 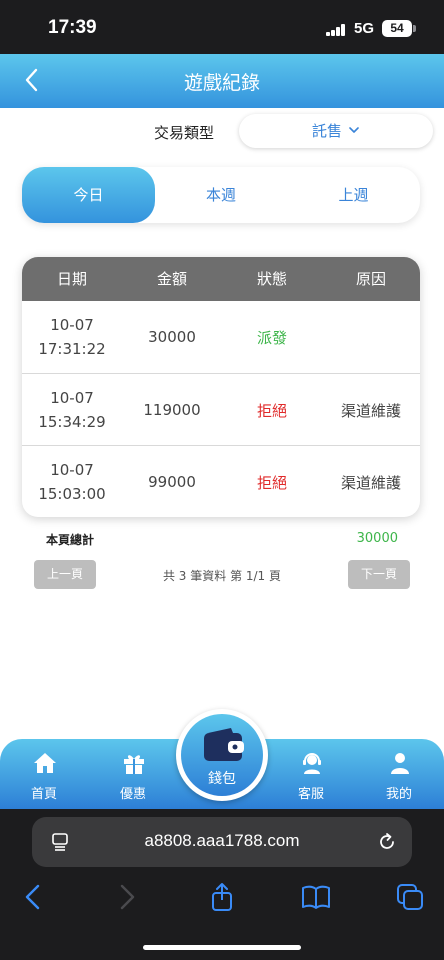 What do you see at coordinates (410, 897) in the screenshot?
I see `tabs-icon` at bounding box center [410, 897].